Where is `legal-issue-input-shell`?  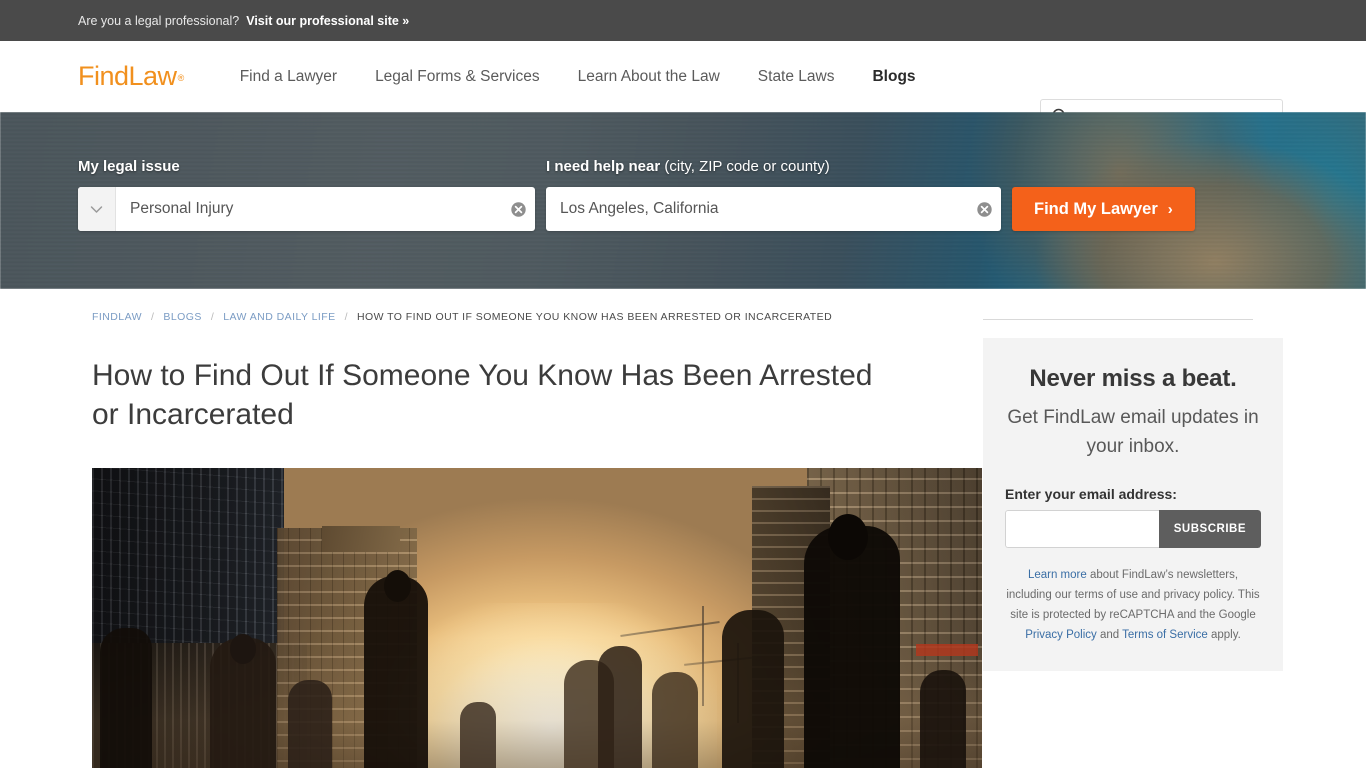
legal-issue-input-shell is located at coordinates (306, 209).